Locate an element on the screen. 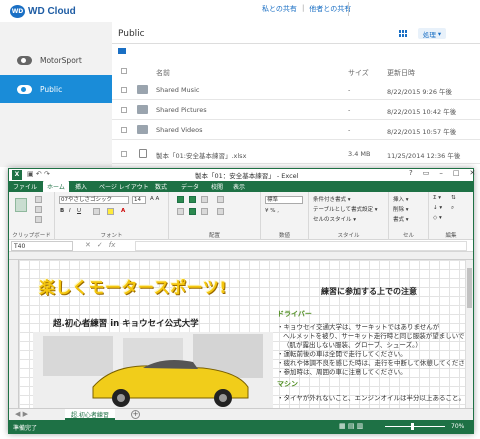  select-all-checkbox is located at coordinates (124, 72).